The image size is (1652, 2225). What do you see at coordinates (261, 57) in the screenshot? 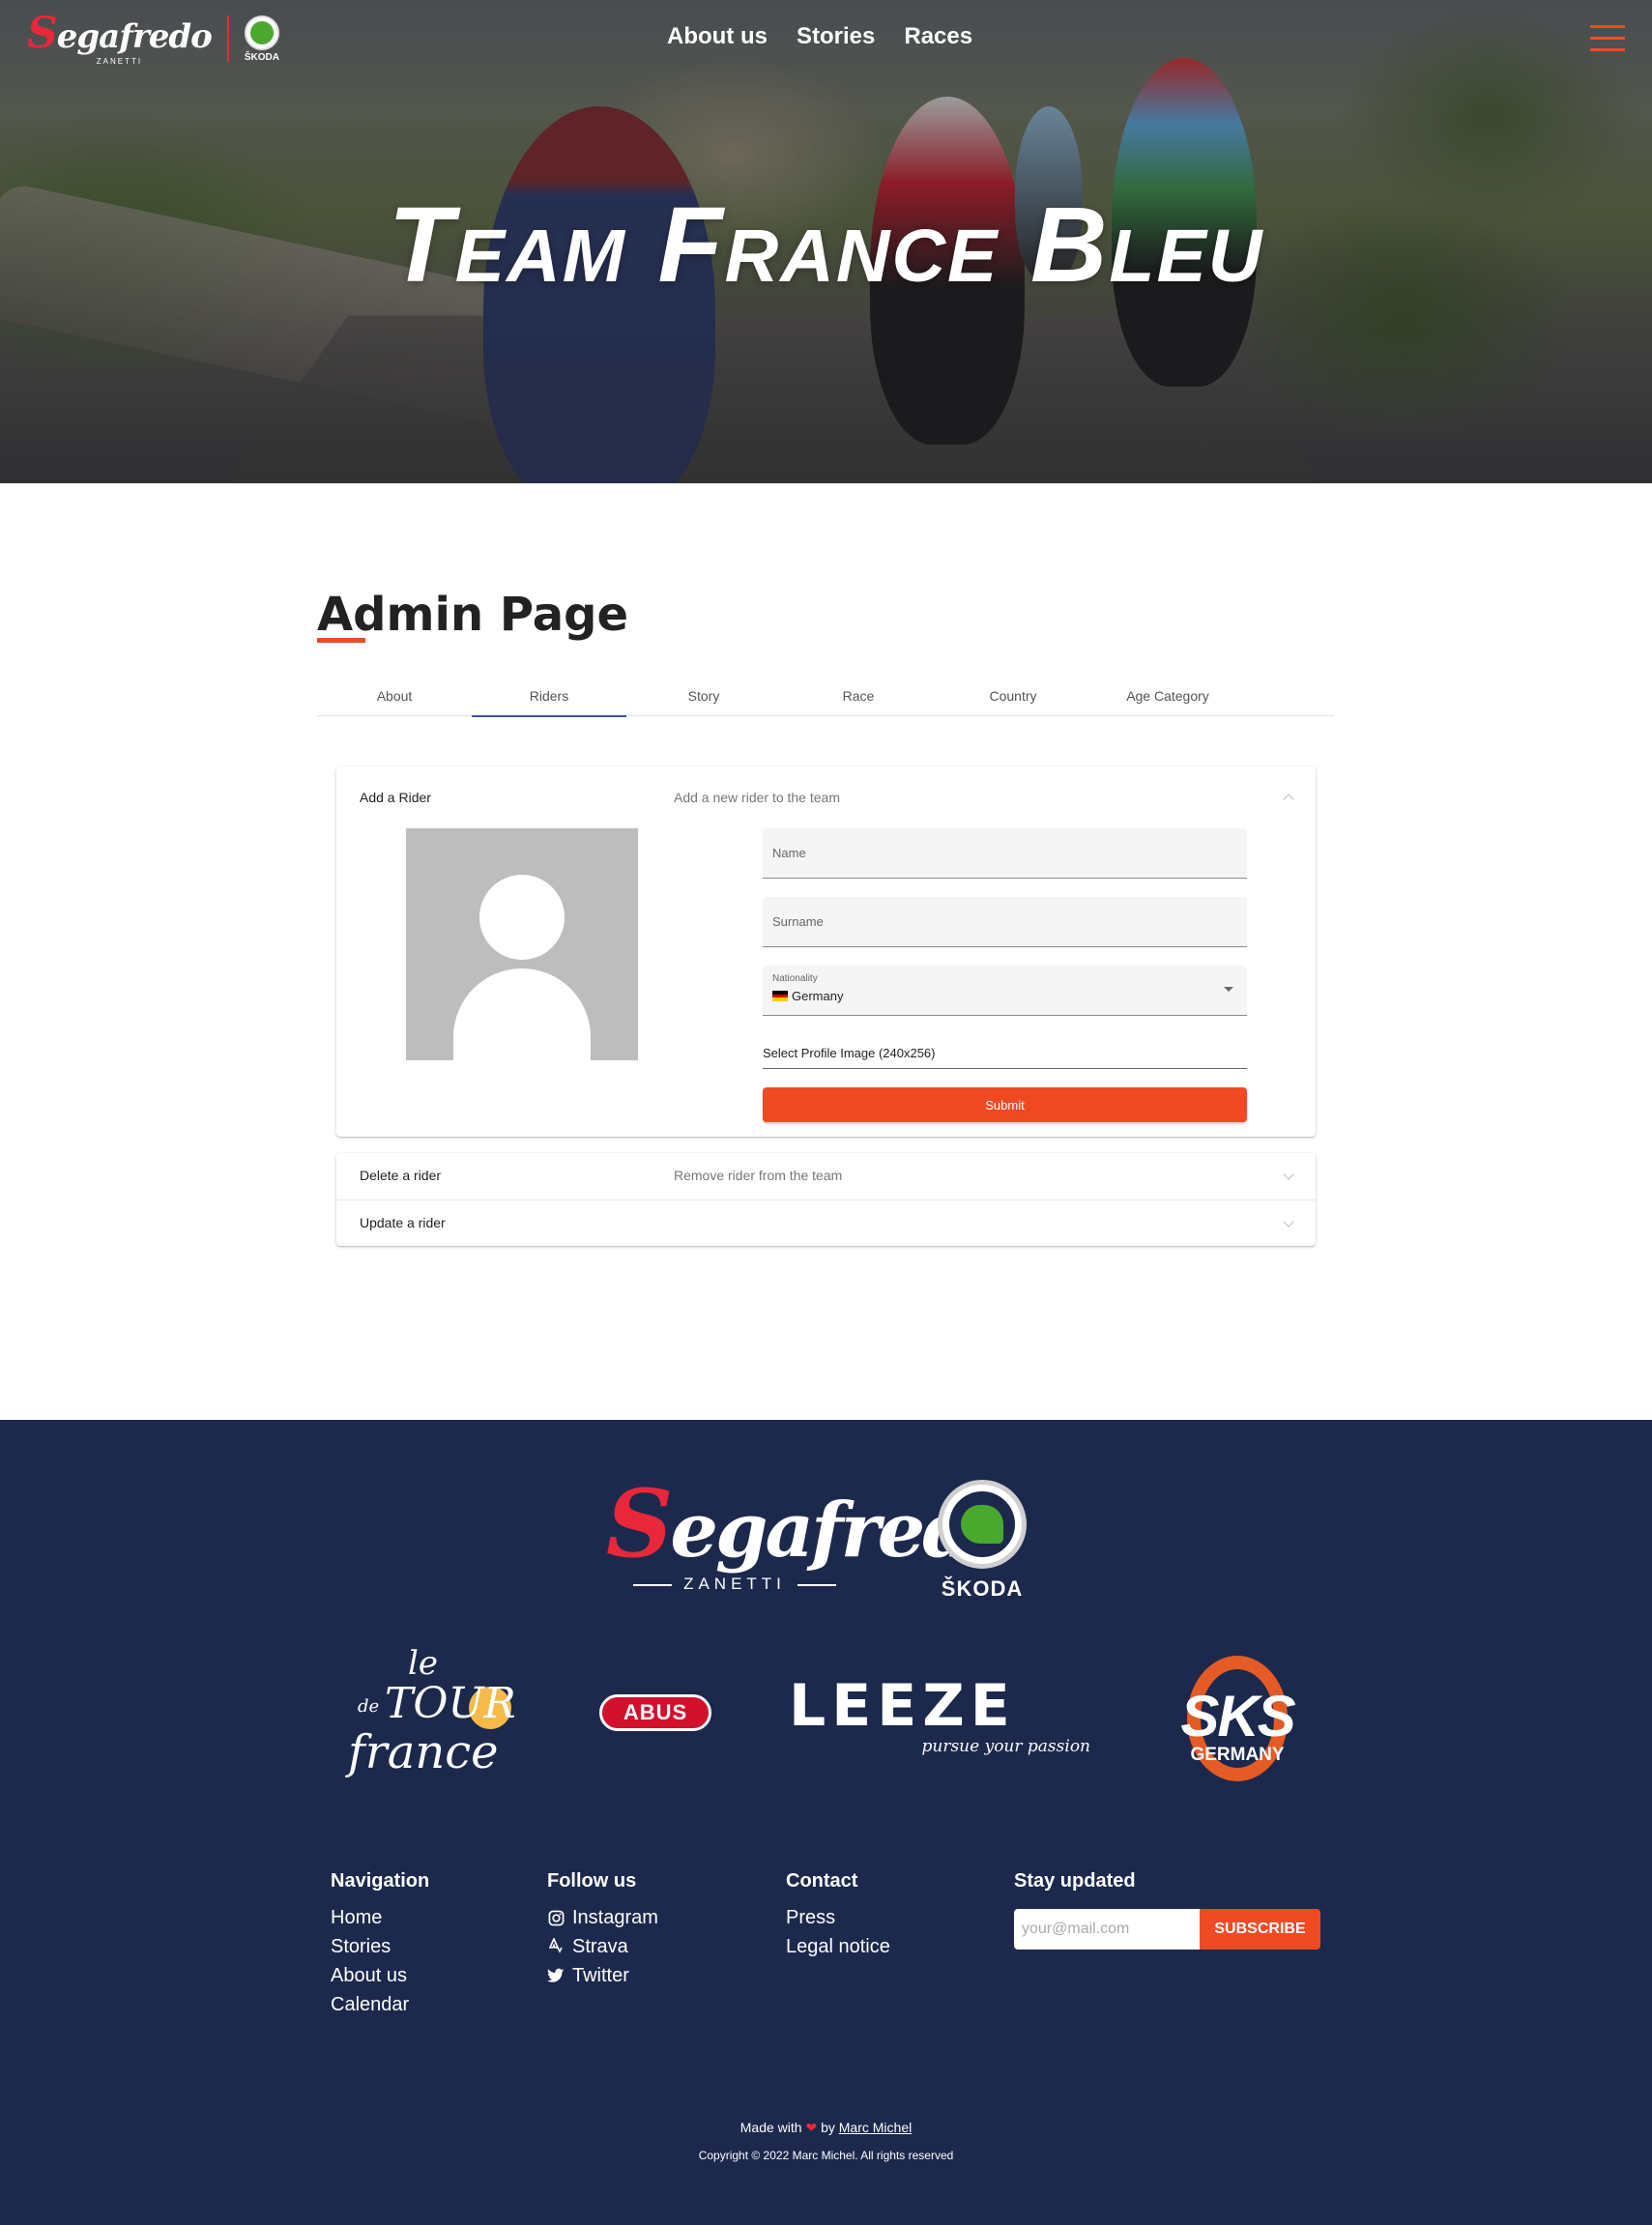
I see `skoda-wordmark: ŠKODA` at bounding box center [261, 57].